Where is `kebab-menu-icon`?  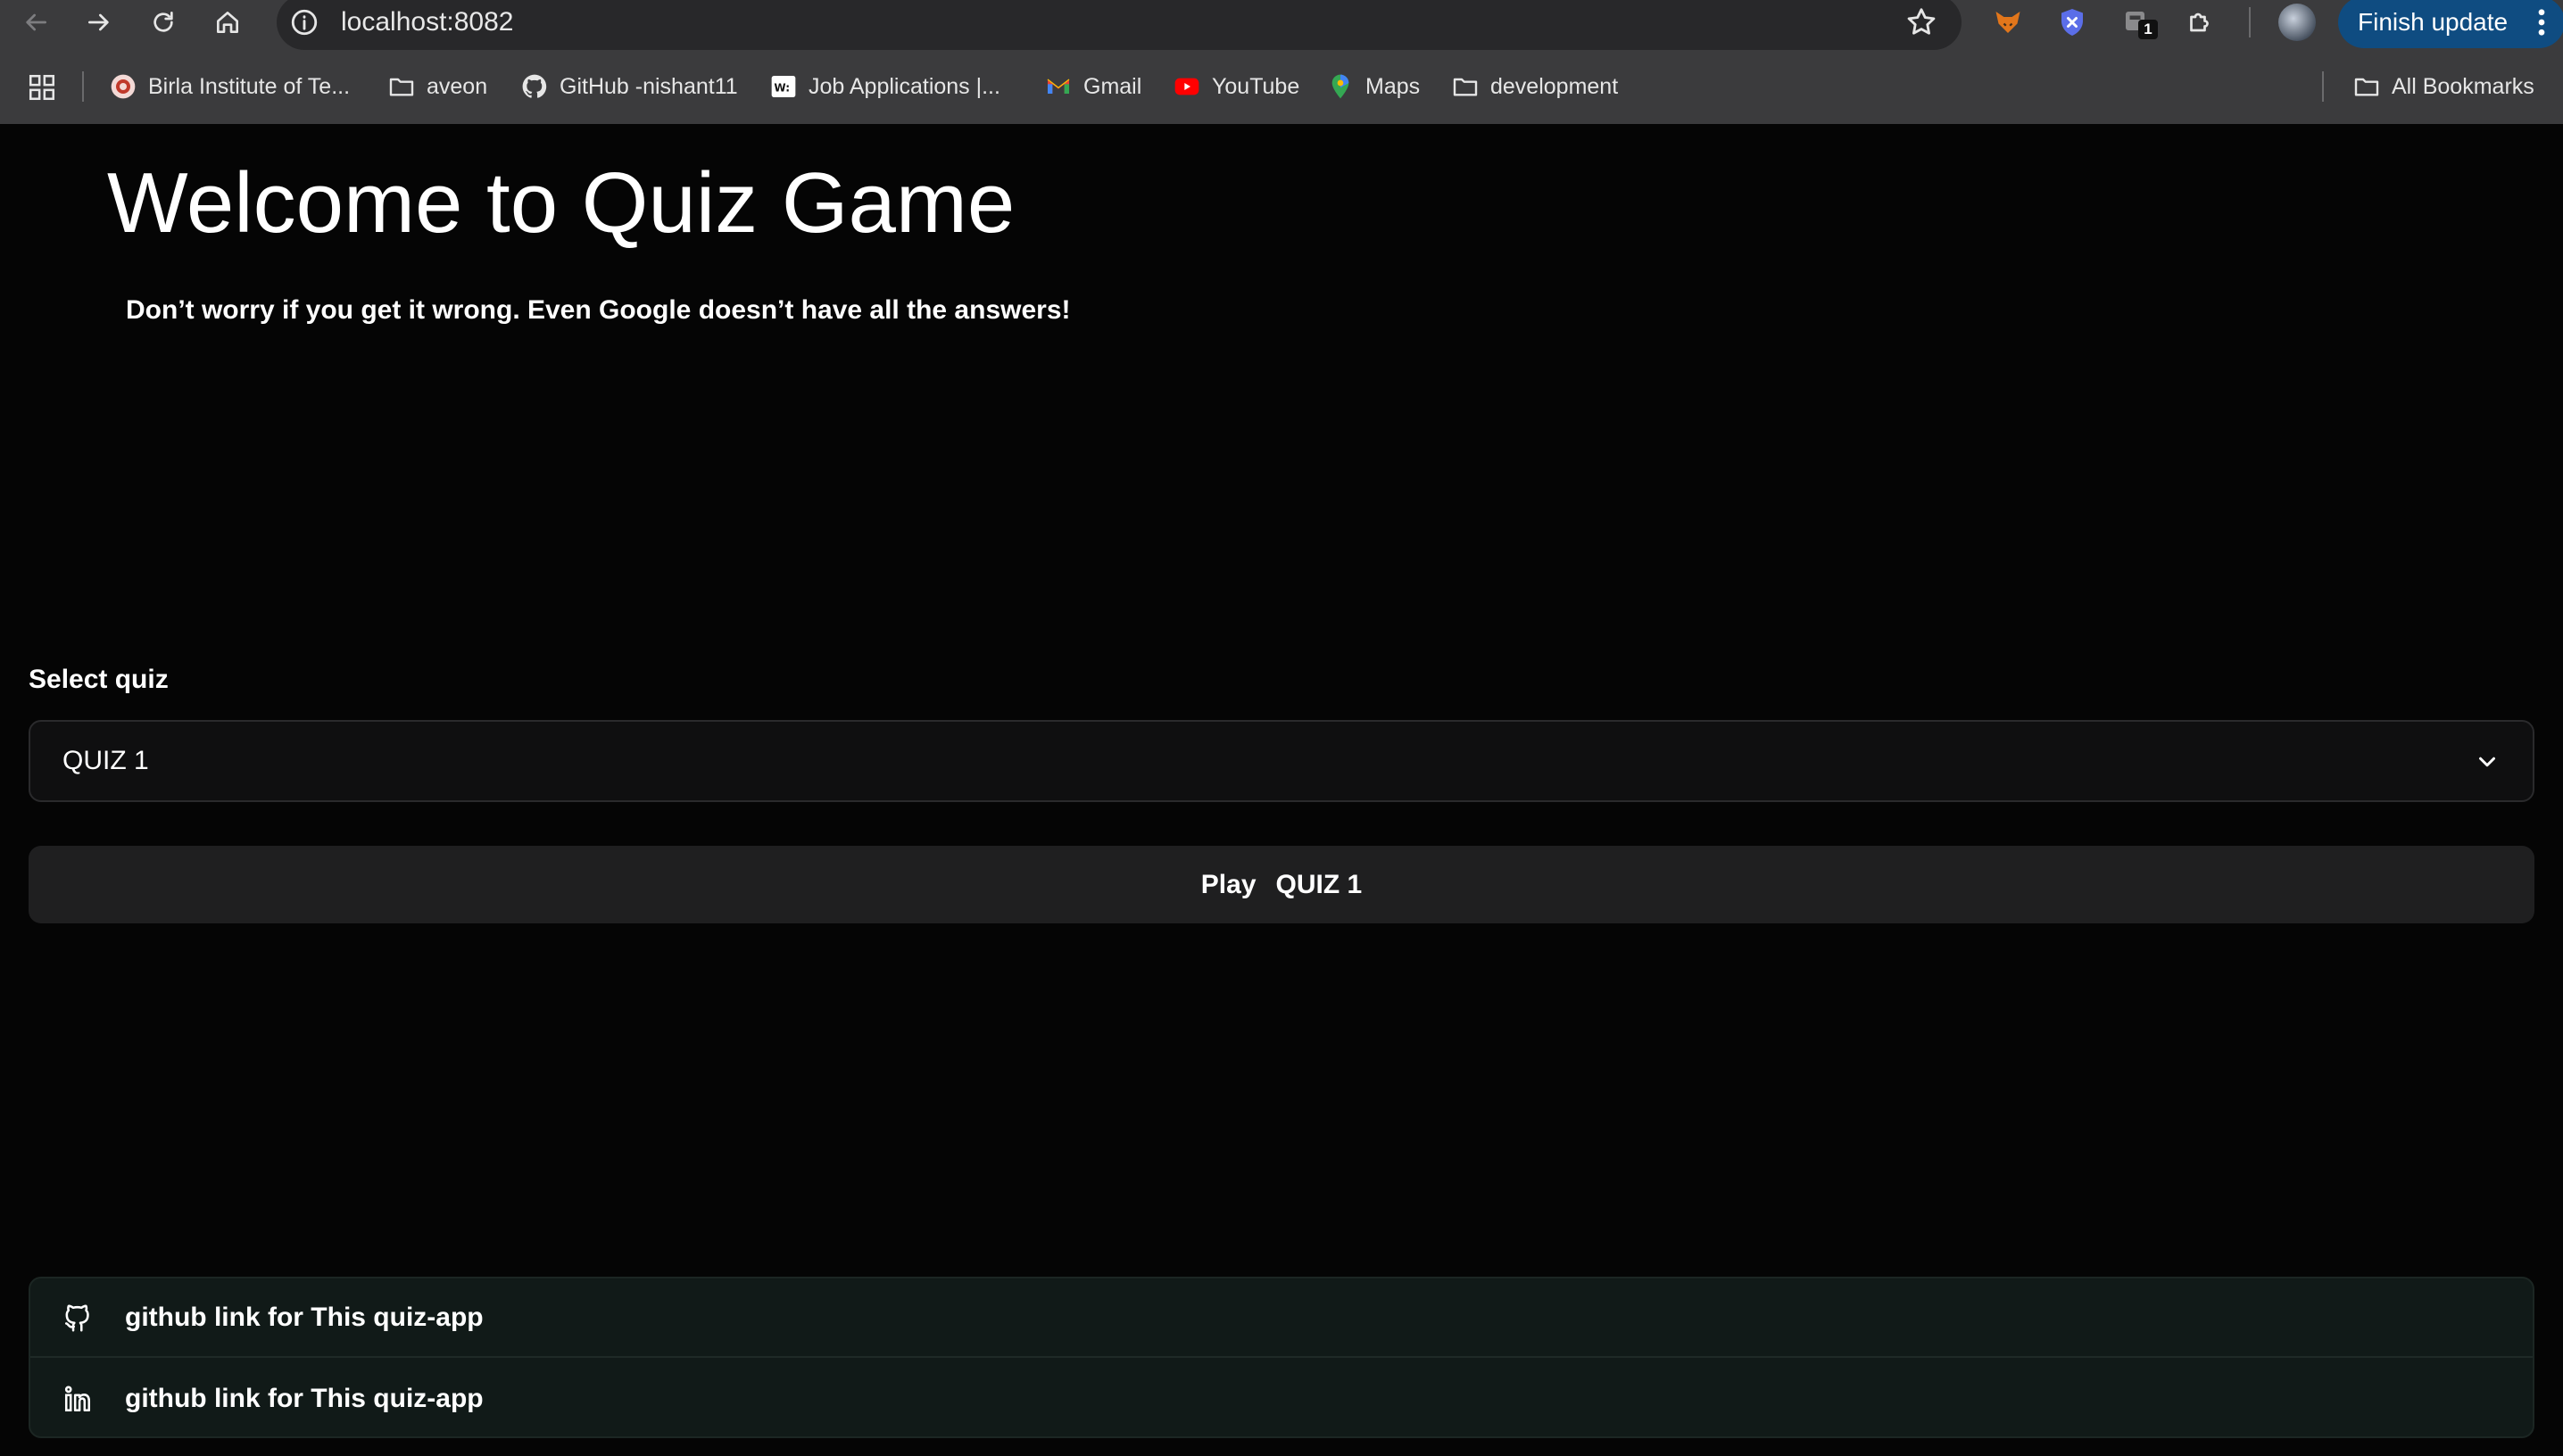 kebab-menu-icon is located at coordinates (2541, 22).